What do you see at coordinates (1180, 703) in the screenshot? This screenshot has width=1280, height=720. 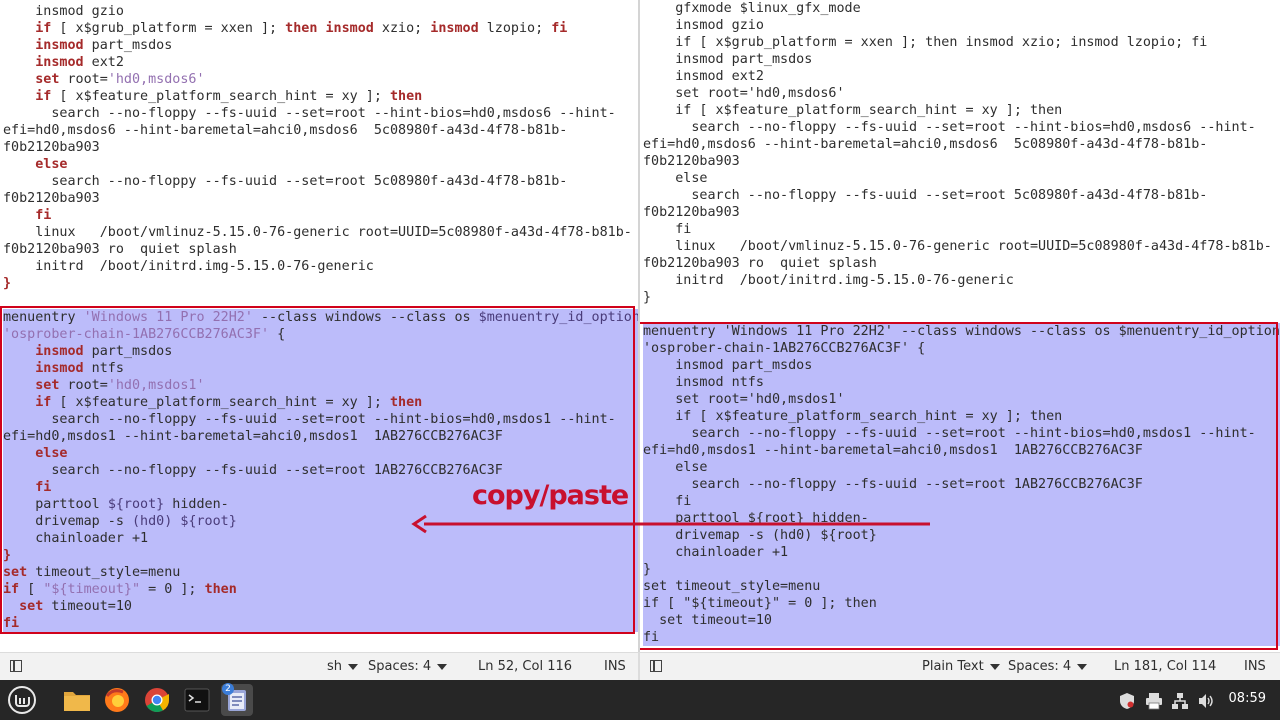 I see `network-icon` at bounding box center [1180, 703].